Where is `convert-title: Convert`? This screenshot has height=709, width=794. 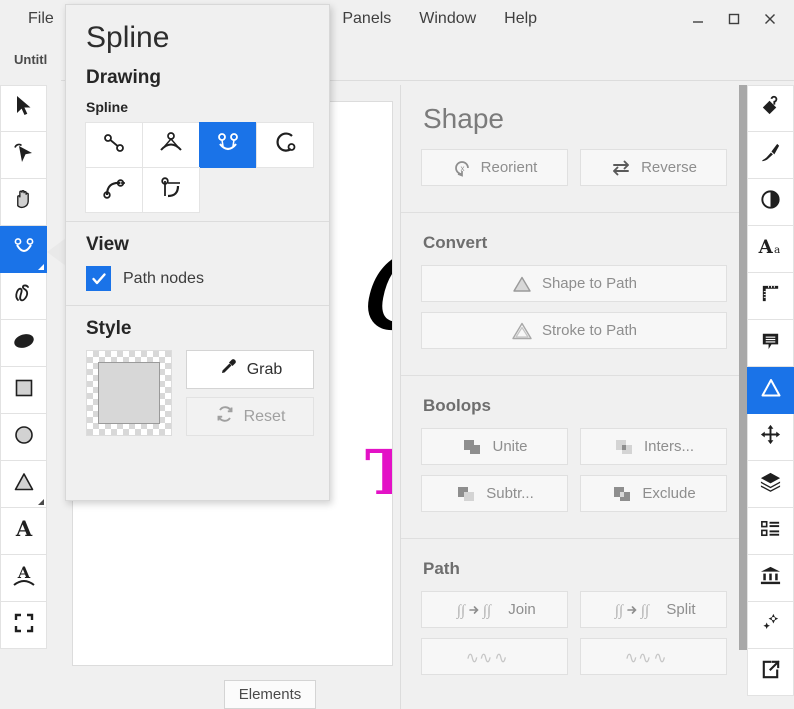 convert-title: Convert is located at coordinates (455, 242).